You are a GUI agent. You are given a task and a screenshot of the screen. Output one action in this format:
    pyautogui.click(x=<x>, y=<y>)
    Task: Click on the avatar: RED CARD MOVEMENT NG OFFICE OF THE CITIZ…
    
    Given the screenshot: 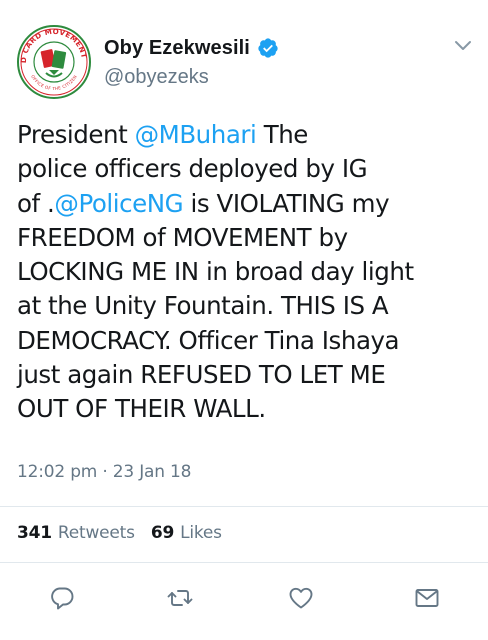 What is the action you would take?
    pyautogui.click(x=54, y=62)
    